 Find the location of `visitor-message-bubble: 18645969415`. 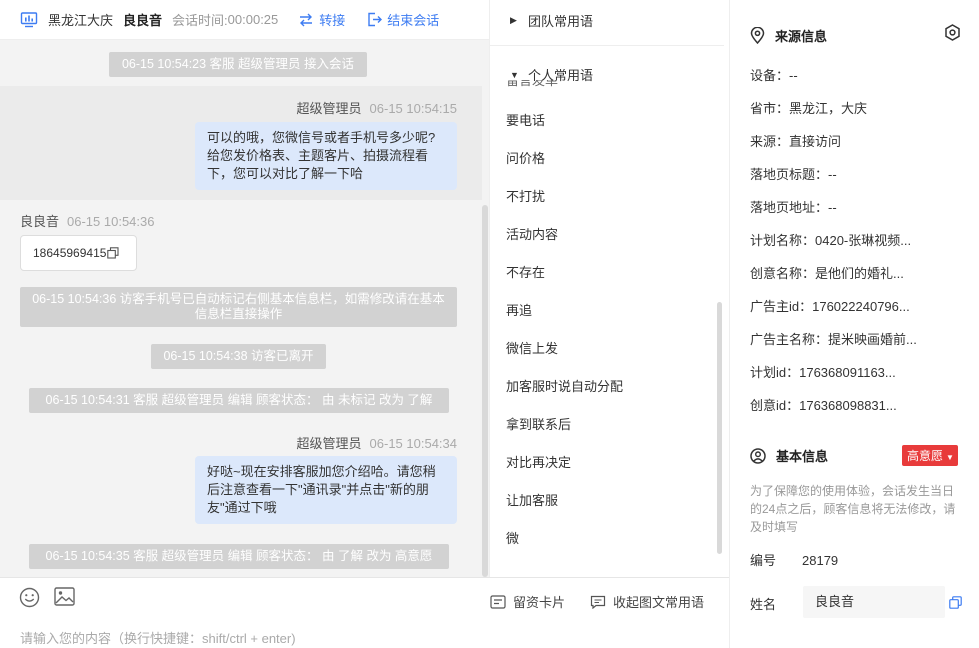

visitor-message-bubble: 18645969415 is located at coordinates (78, 253).